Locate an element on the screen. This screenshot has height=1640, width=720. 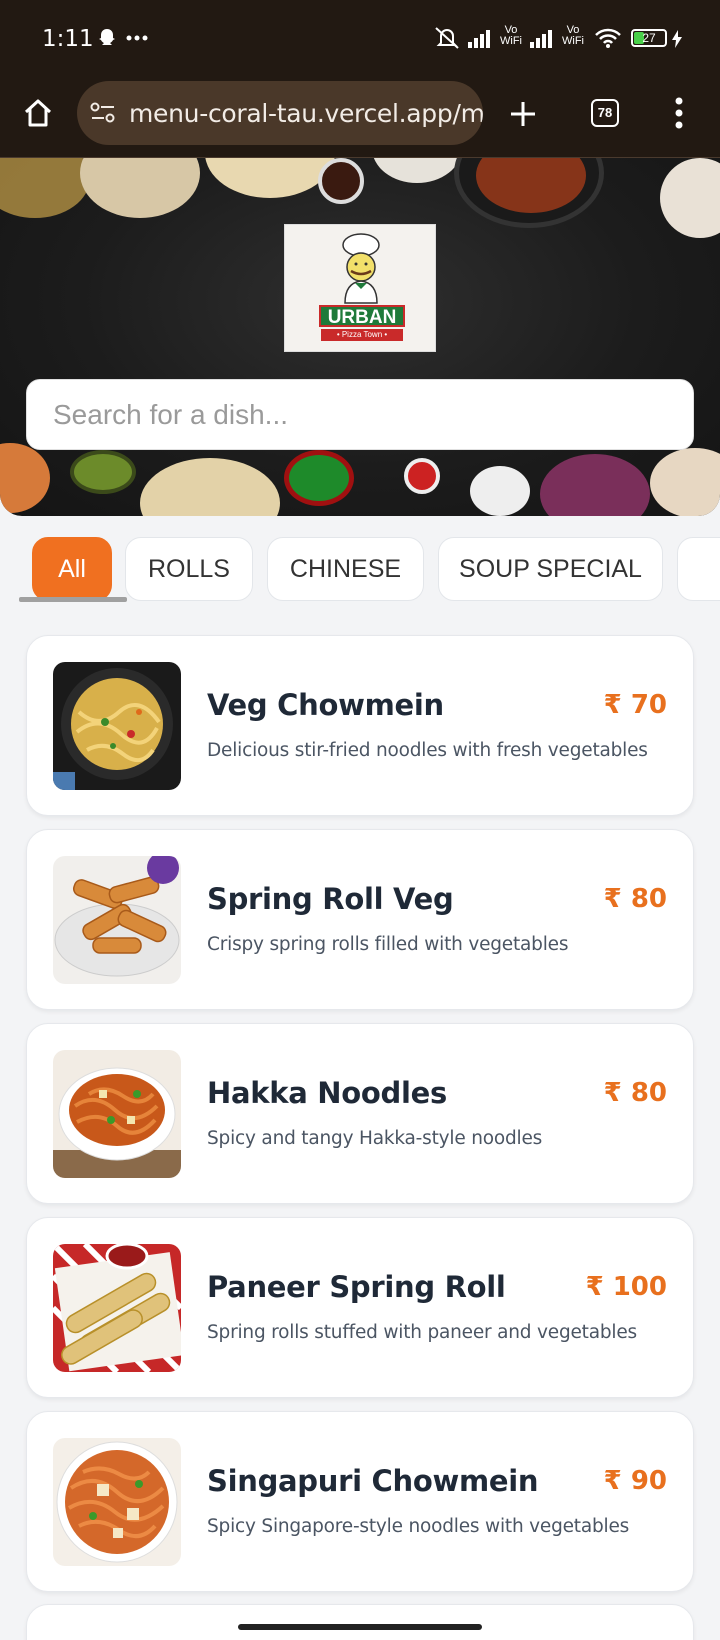
logo-tagline: • Pizza Town • is located at coordinates (362, 335).